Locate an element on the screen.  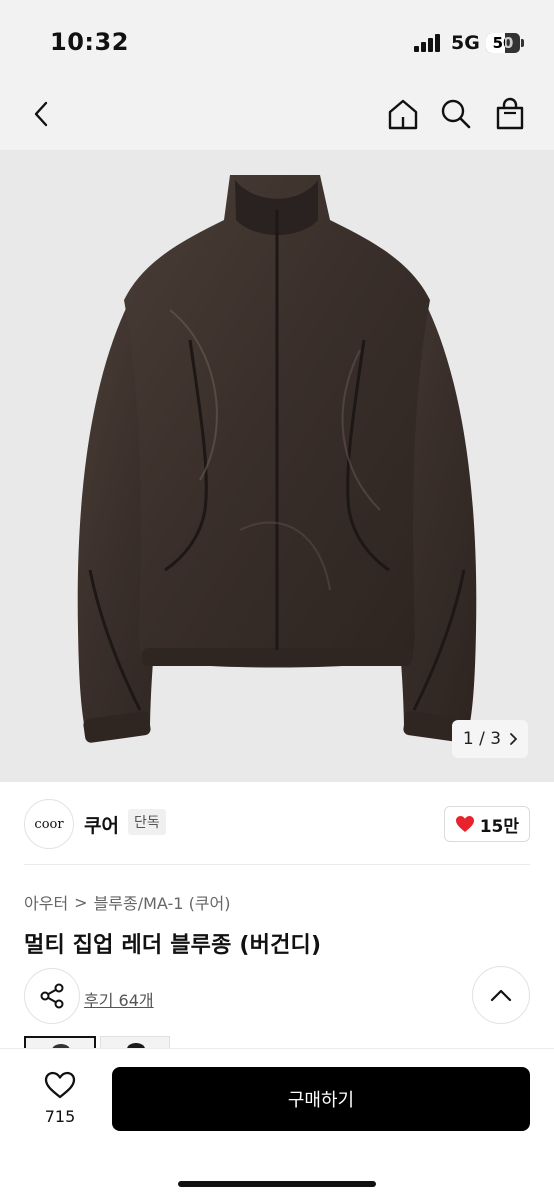
breadcrumb: 아우터 > 블루종/MA-1 (쿠어) is located at coordinates (127, 902).